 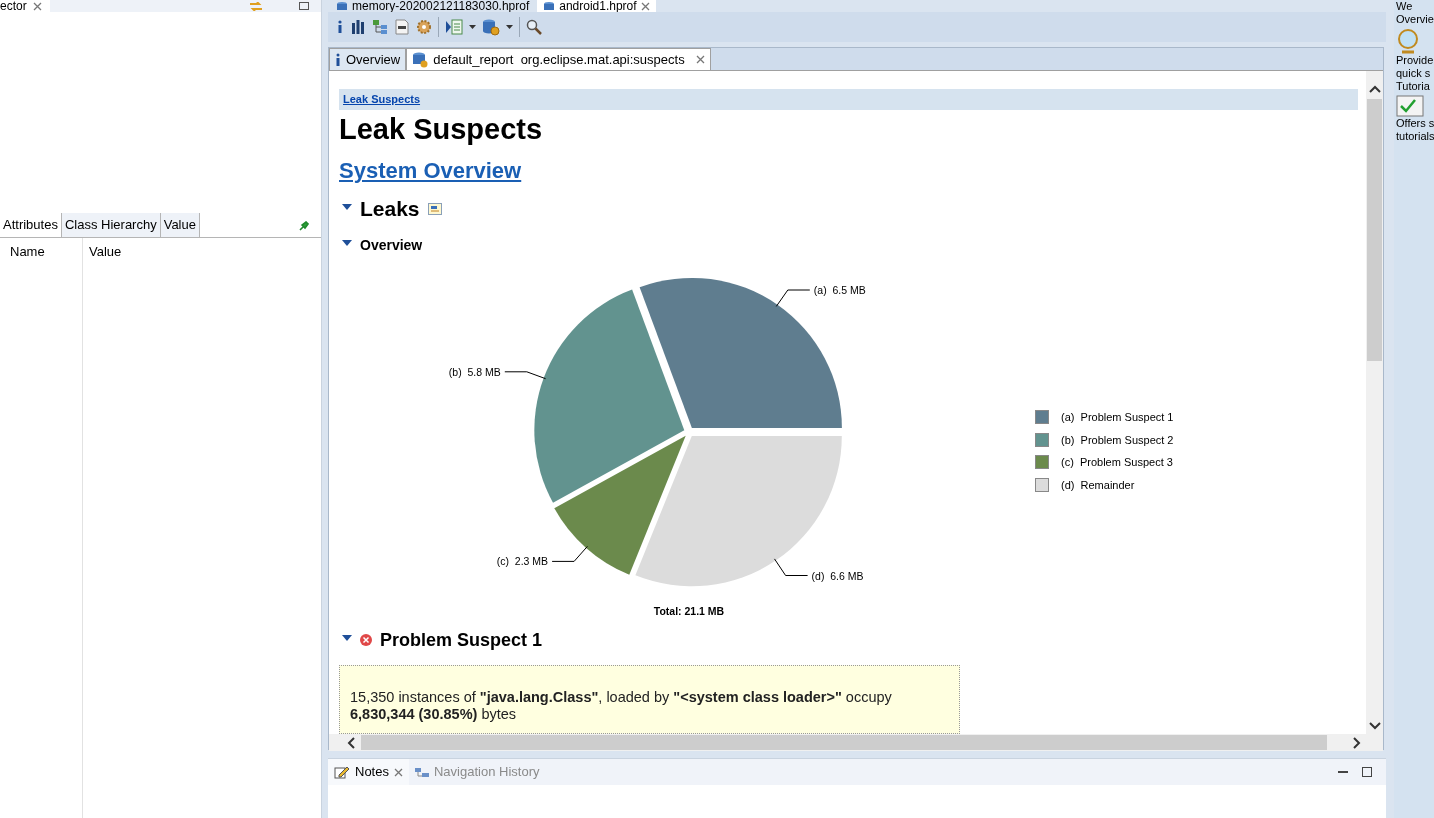 I want to click on minimize-icon, so click(x=1343, y=772).